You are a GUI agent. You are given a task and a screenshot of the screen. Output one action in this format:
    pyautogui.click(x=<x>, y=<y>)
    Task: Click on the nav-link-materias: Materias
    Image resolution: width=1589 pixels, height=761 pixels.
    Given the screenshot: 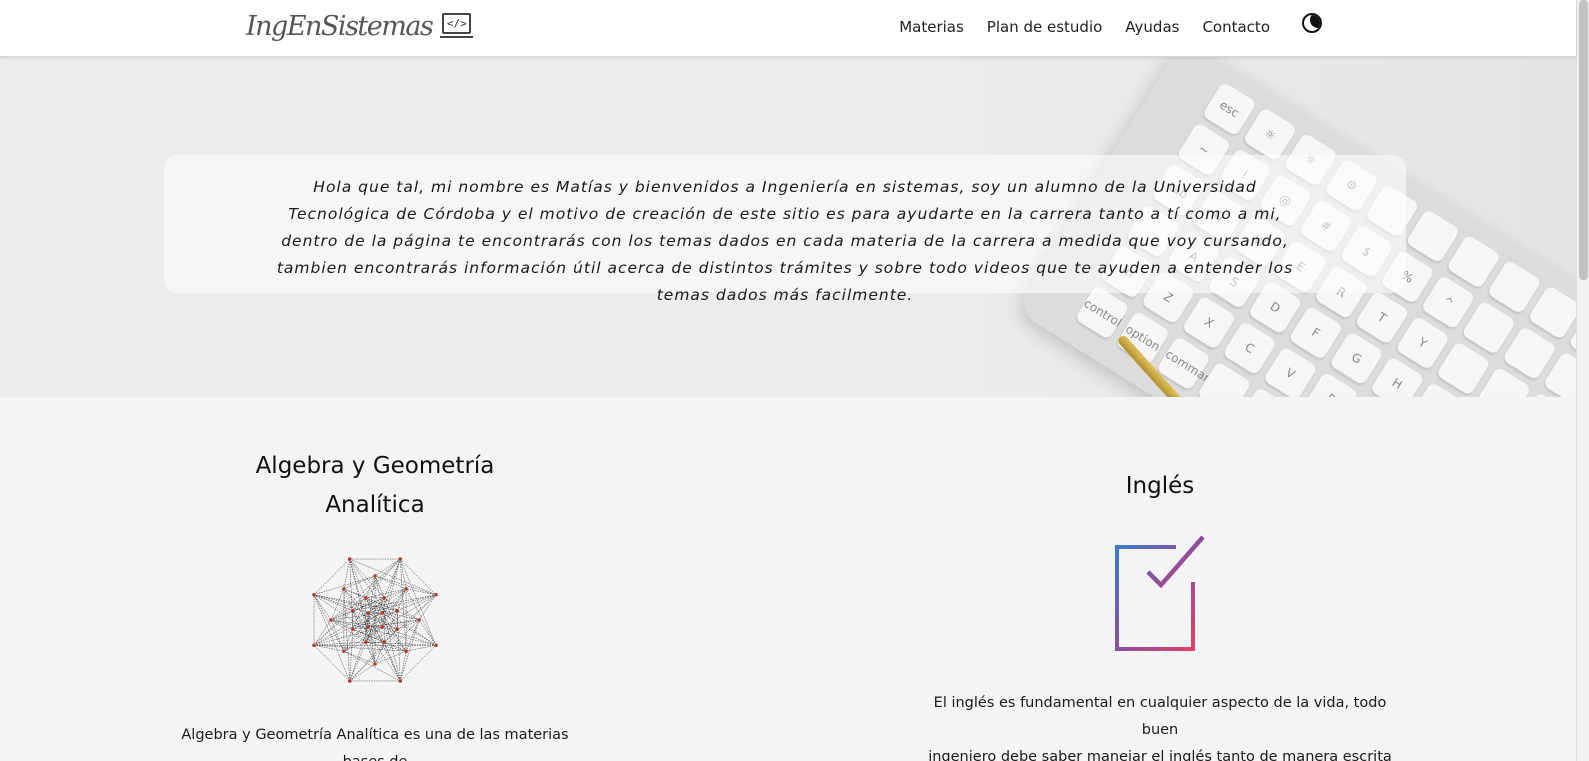 What is the action you would take?
    pyautogui.click(x=931, y=27)
    